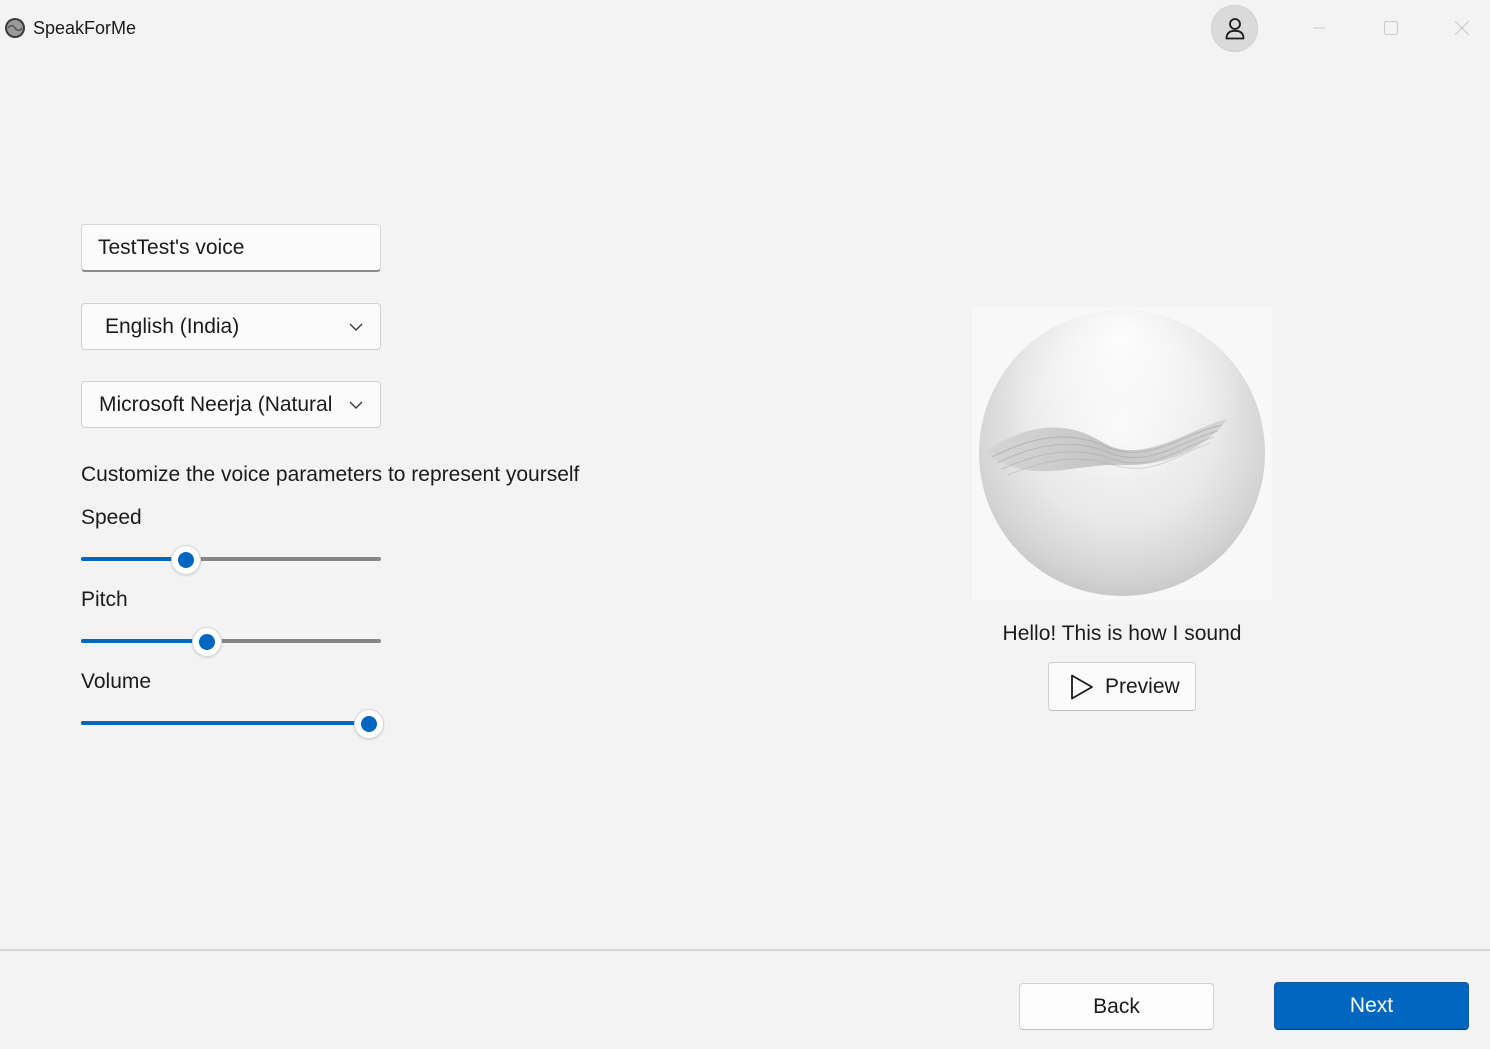 The height and width of the screenshot is (1049, 1490). I want to click on speed-label: Speed, so click(111, 517).